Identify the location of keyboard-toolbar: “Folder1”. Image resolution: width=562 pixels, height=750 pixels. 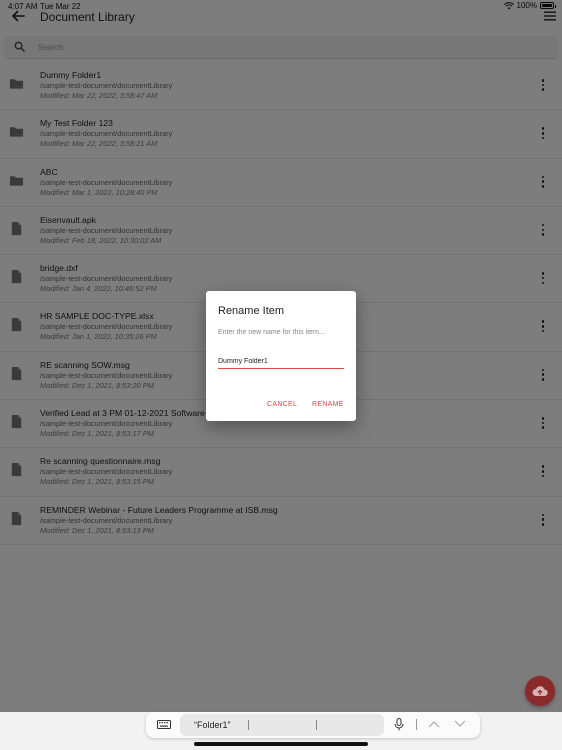
(313, 725).